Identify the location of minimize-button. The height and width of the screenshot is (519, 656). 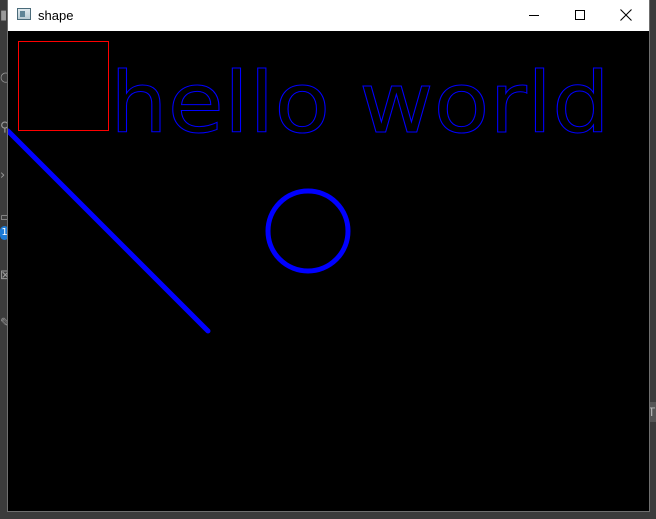
(534, 15).